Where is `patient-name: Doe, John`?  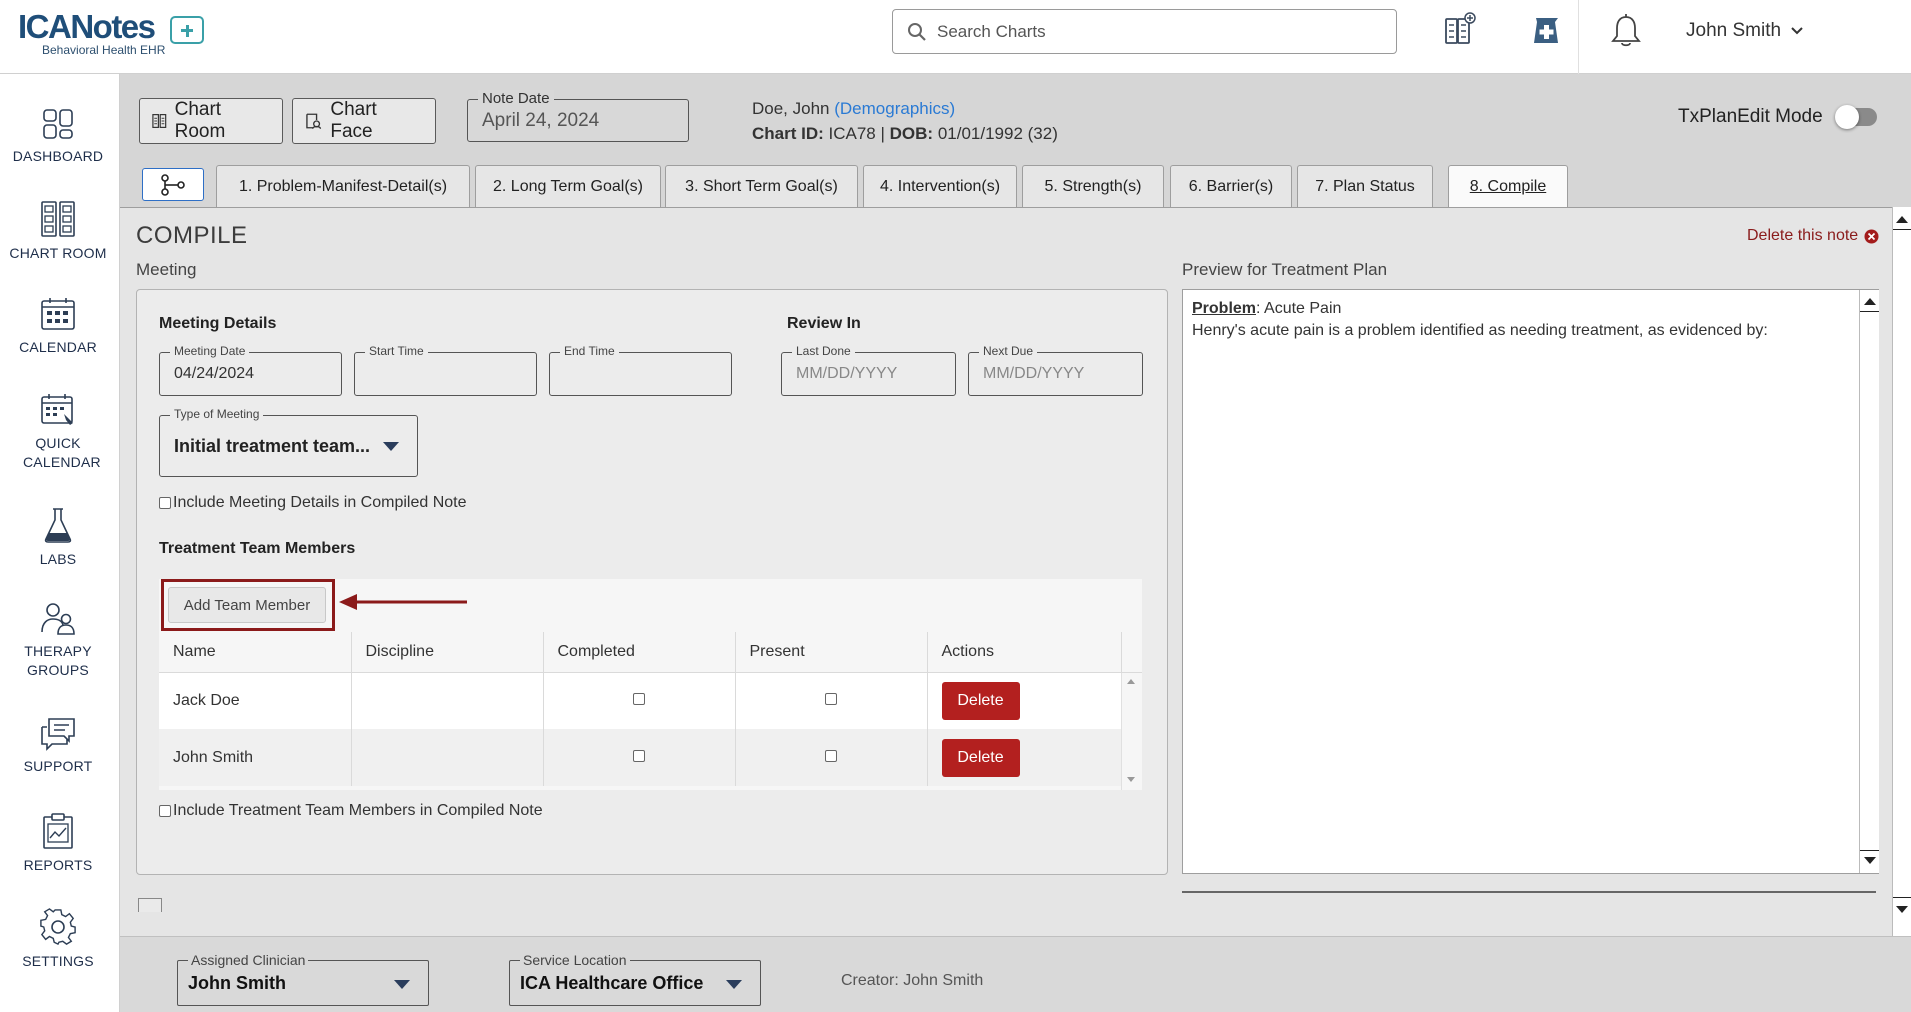 patient-name: Doe, John is located at coordinates (791, 108).